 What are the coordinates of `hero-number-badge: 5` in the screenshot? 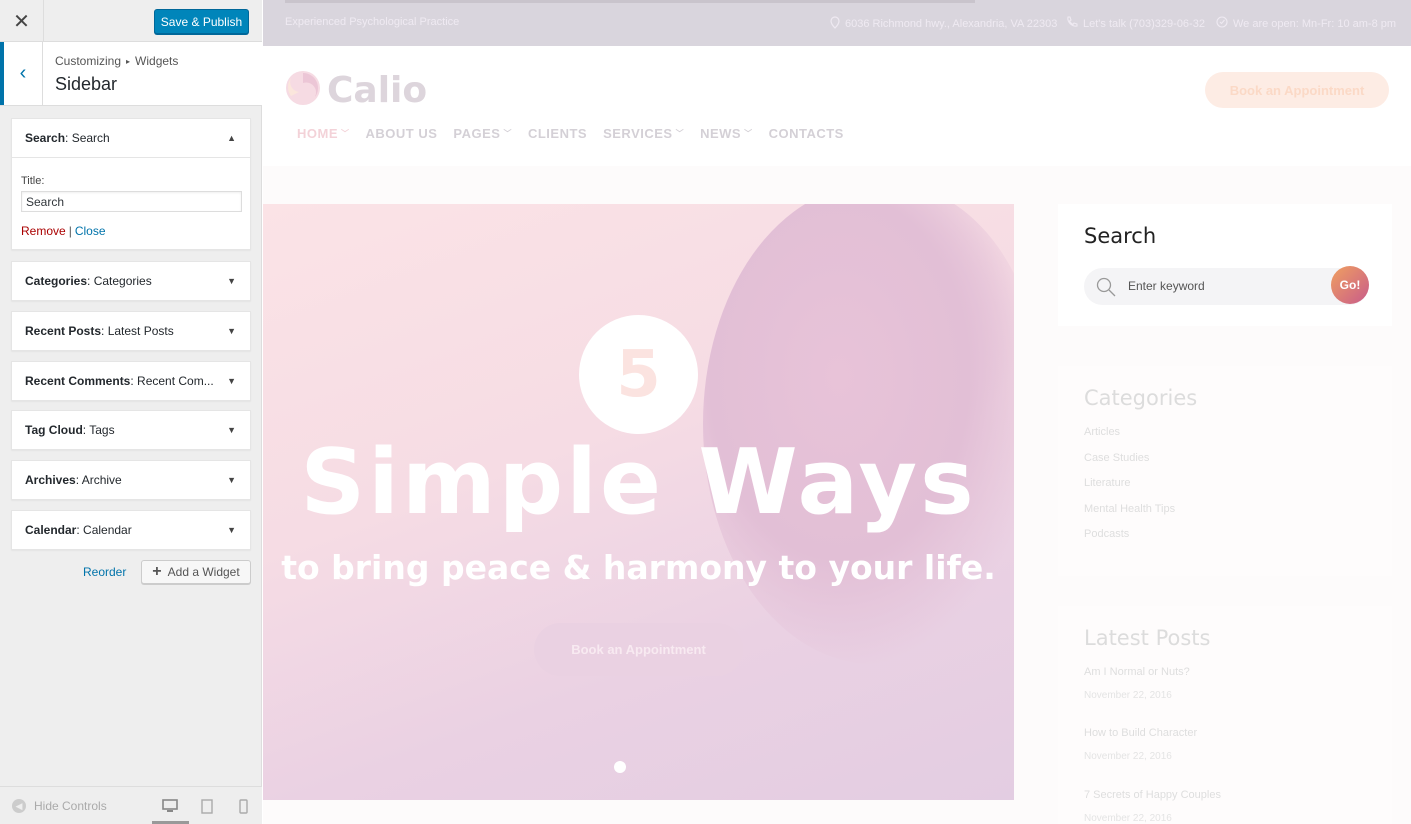 It's located at (638, 374).